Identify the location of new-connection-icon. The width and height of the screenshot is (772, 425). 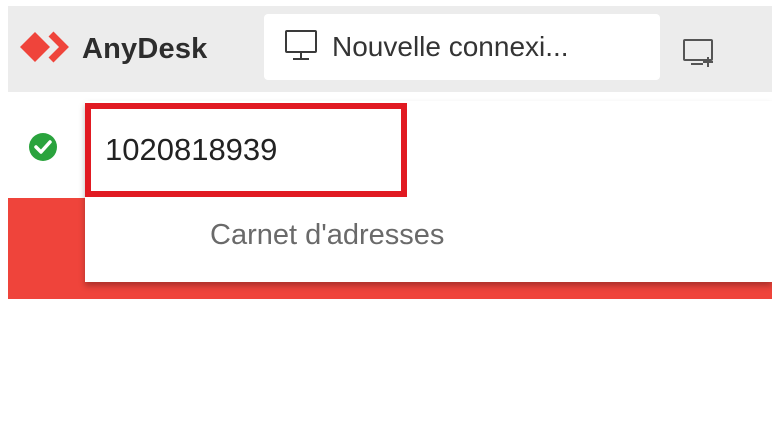
(699, 55).